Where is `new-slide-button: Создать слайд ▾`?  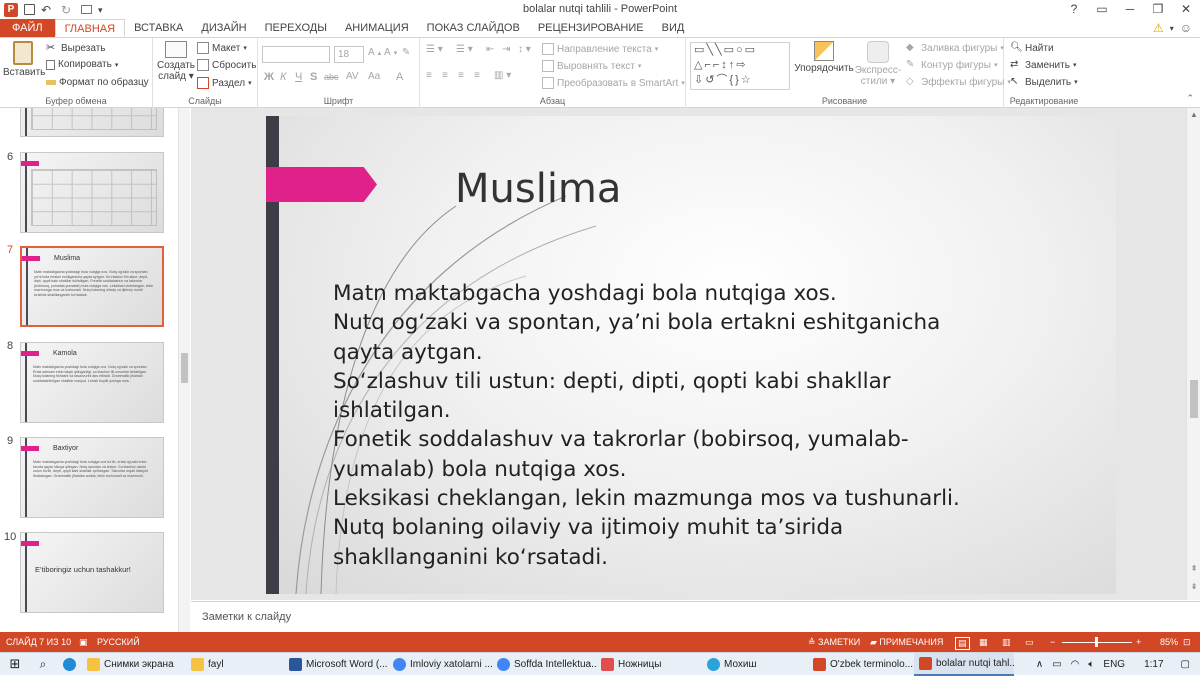
new-slide-button: Создать слайд ▾ is located at coordinates (176, 61).